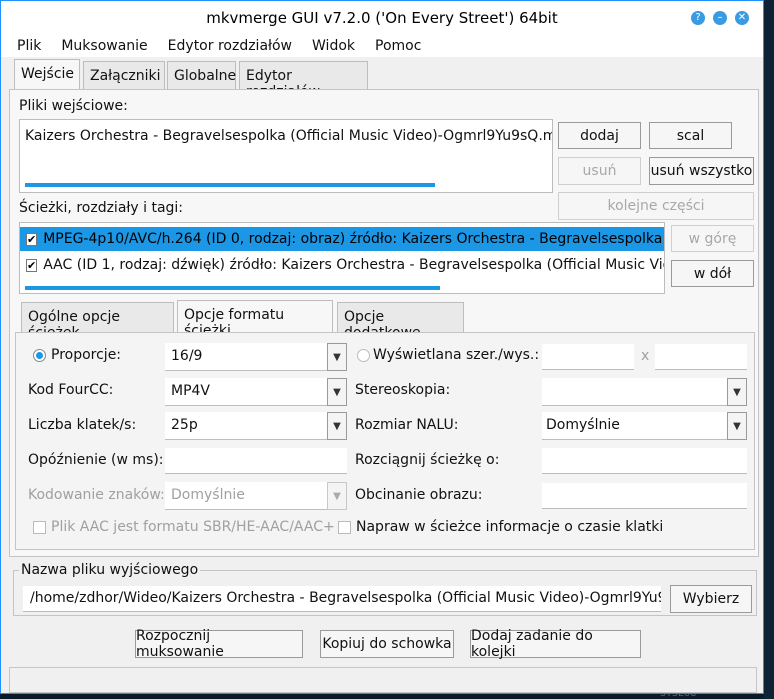 The width and height of the screenshot is (774, 699). I want to click on aspect-ratio-value: 16/9, so click(187, 356).